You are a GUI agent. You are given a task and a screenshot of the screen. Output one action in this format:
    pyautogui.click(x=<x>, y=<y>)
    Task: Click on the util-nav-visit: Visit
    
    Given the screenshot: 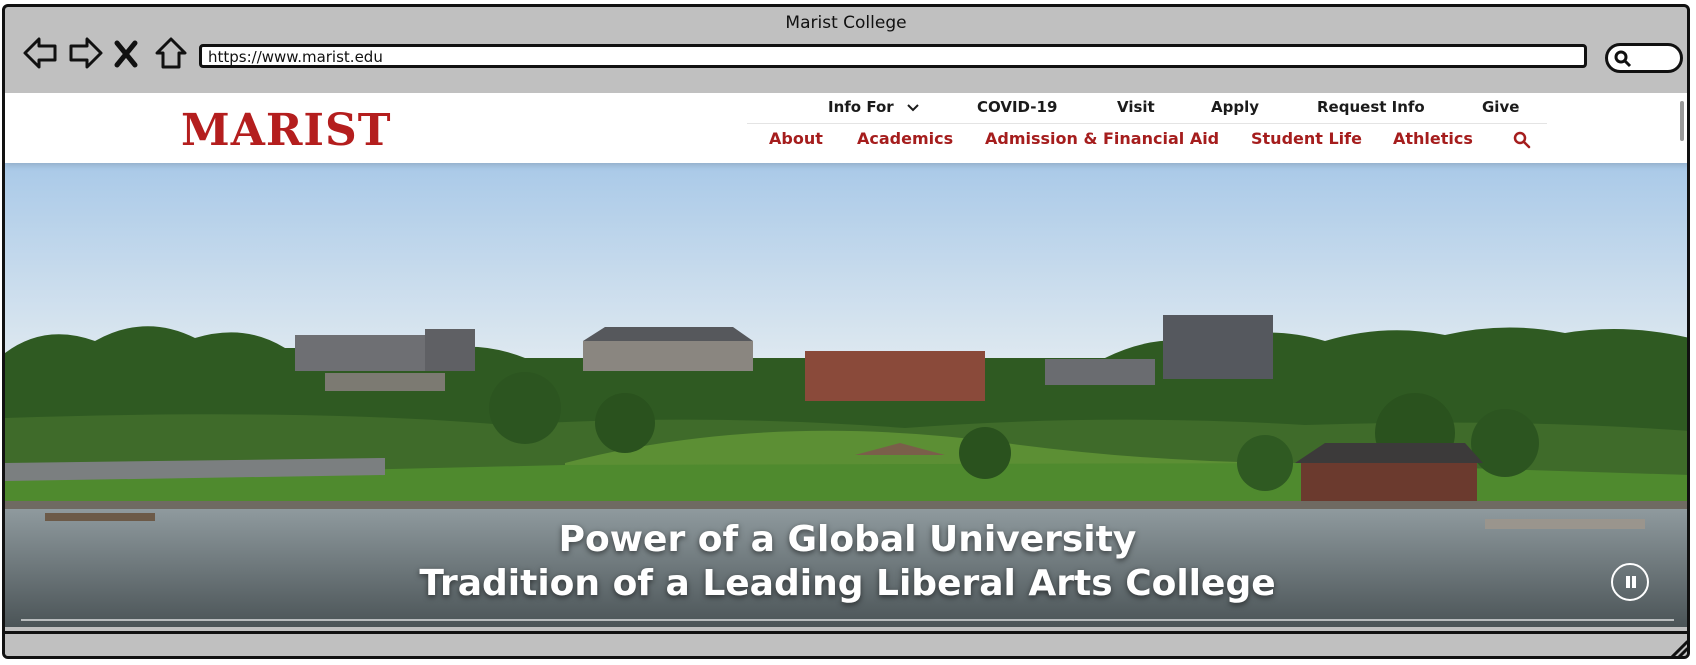 What is the action you would take?
    pyautogui.click(x=1136, y=107)
    